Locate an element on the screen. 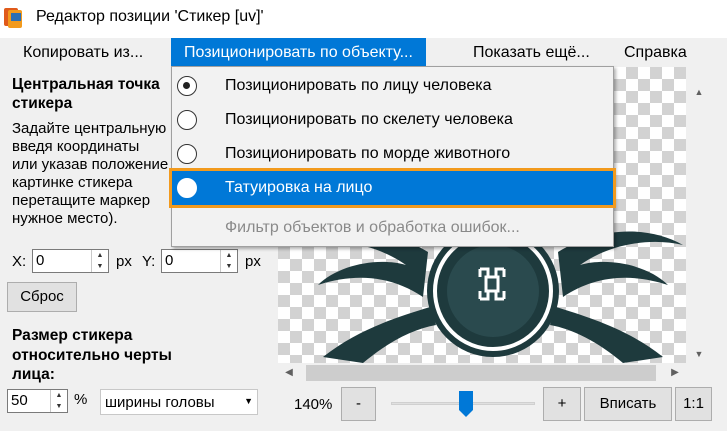 The image size is (727, 431). scroll-right-icon: ▶ is located at coordinates (675, 373).